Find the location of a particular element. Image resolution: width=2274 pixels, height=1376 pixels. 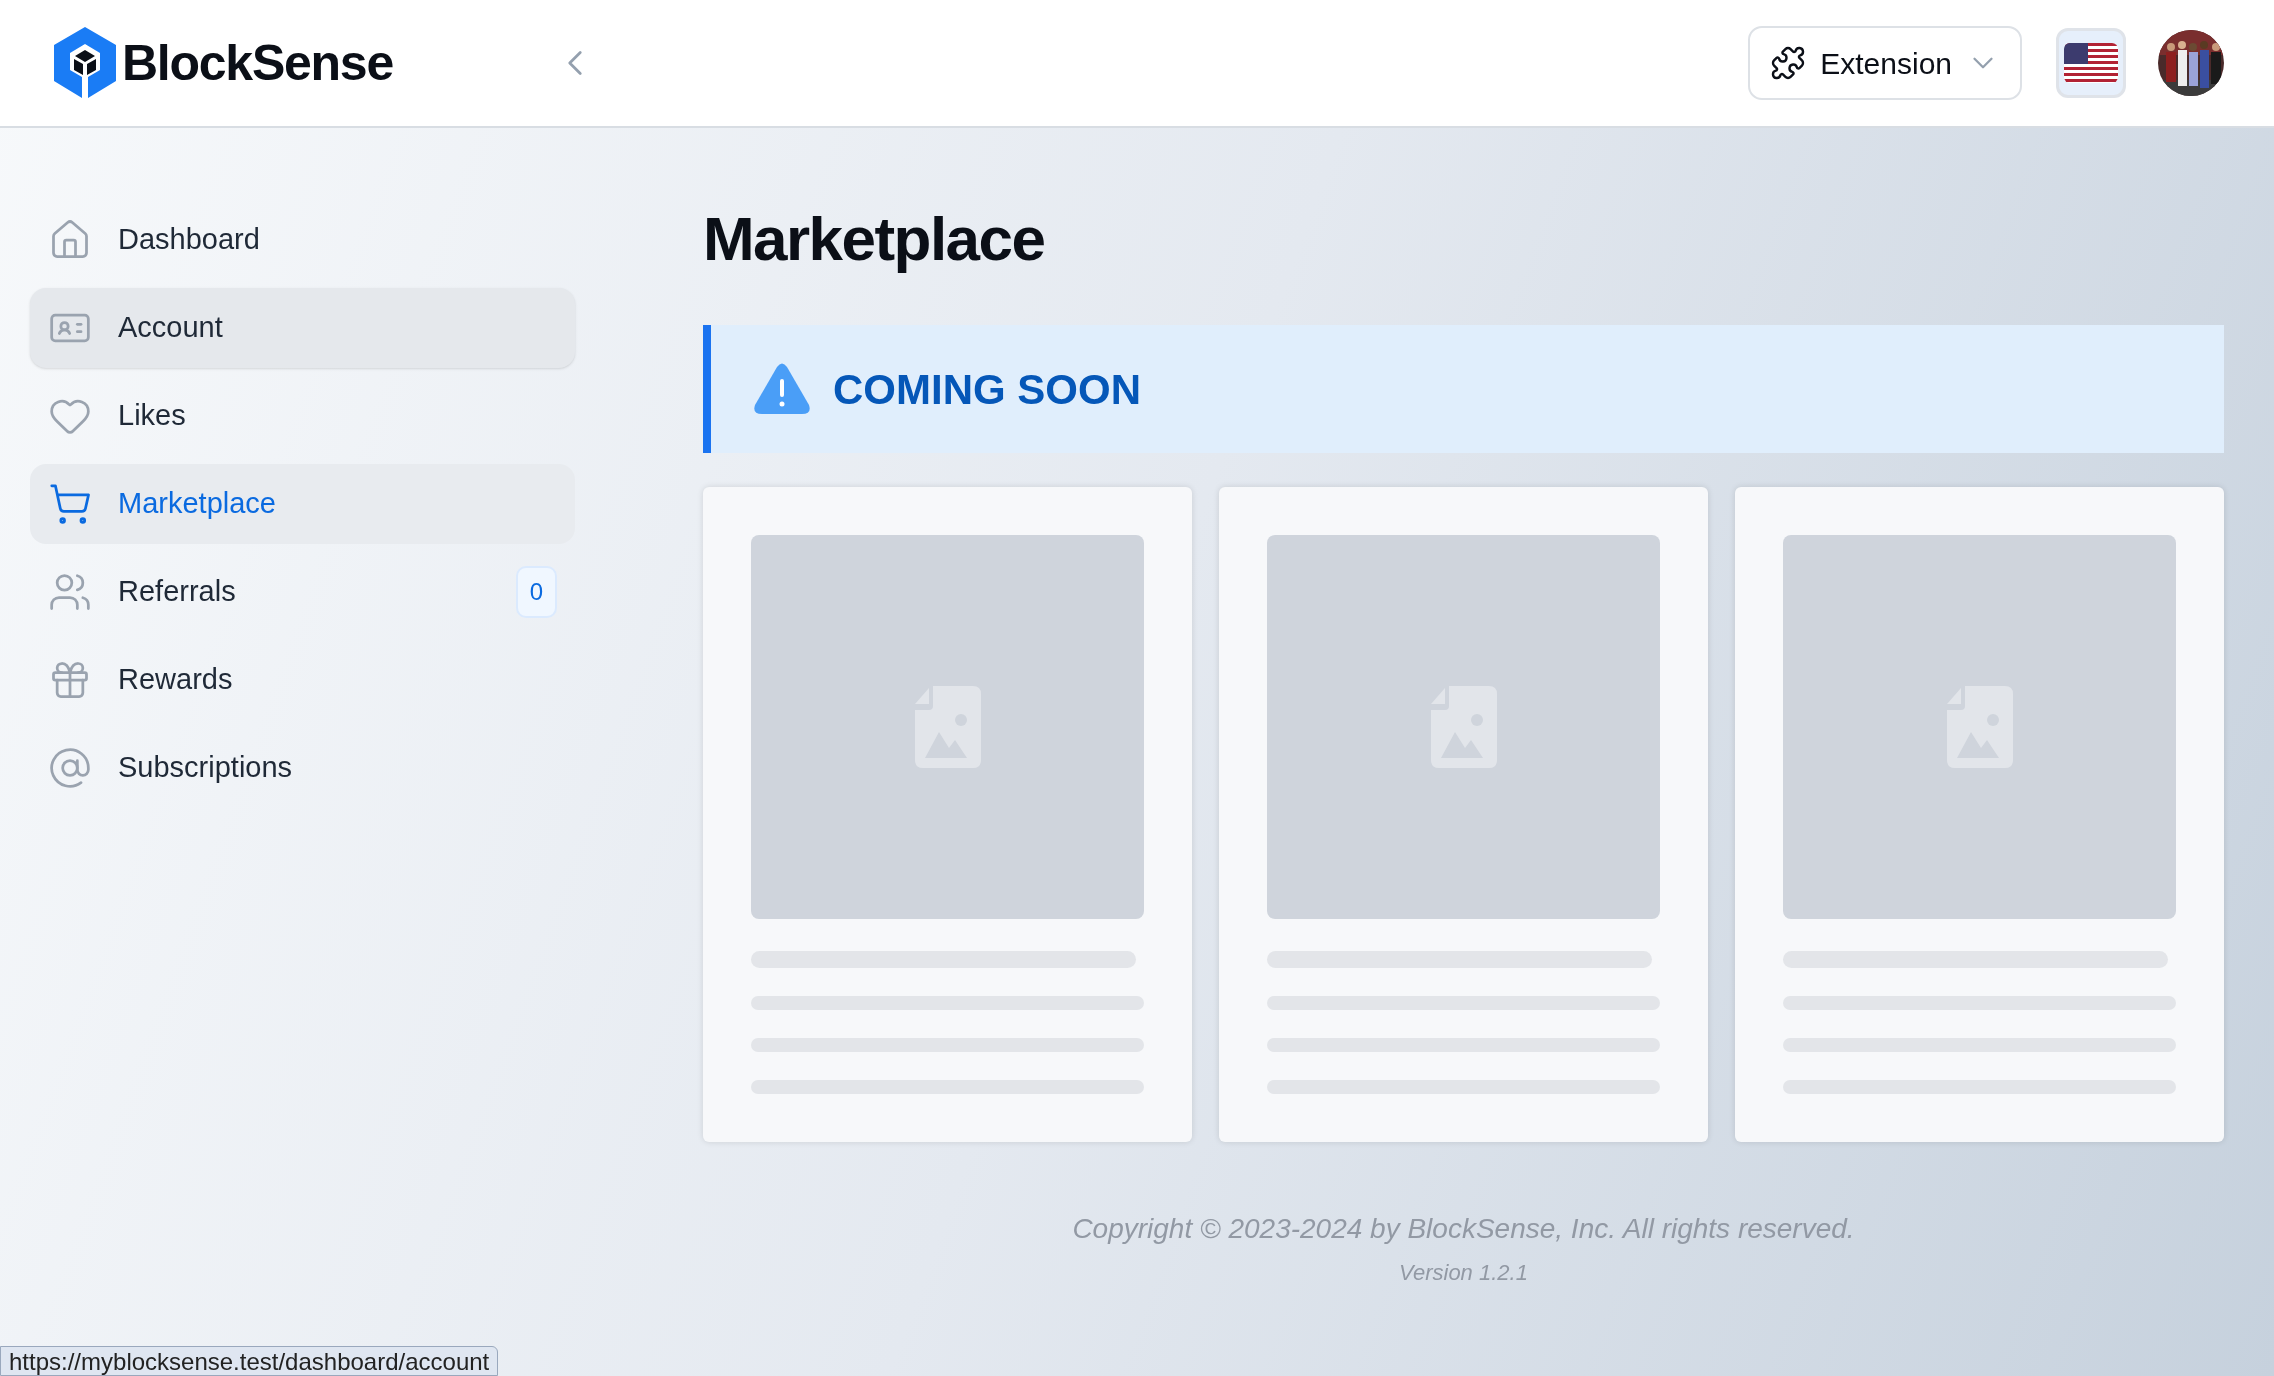

sidebar-item: Subscriptions is located at coordinates (302, 768).